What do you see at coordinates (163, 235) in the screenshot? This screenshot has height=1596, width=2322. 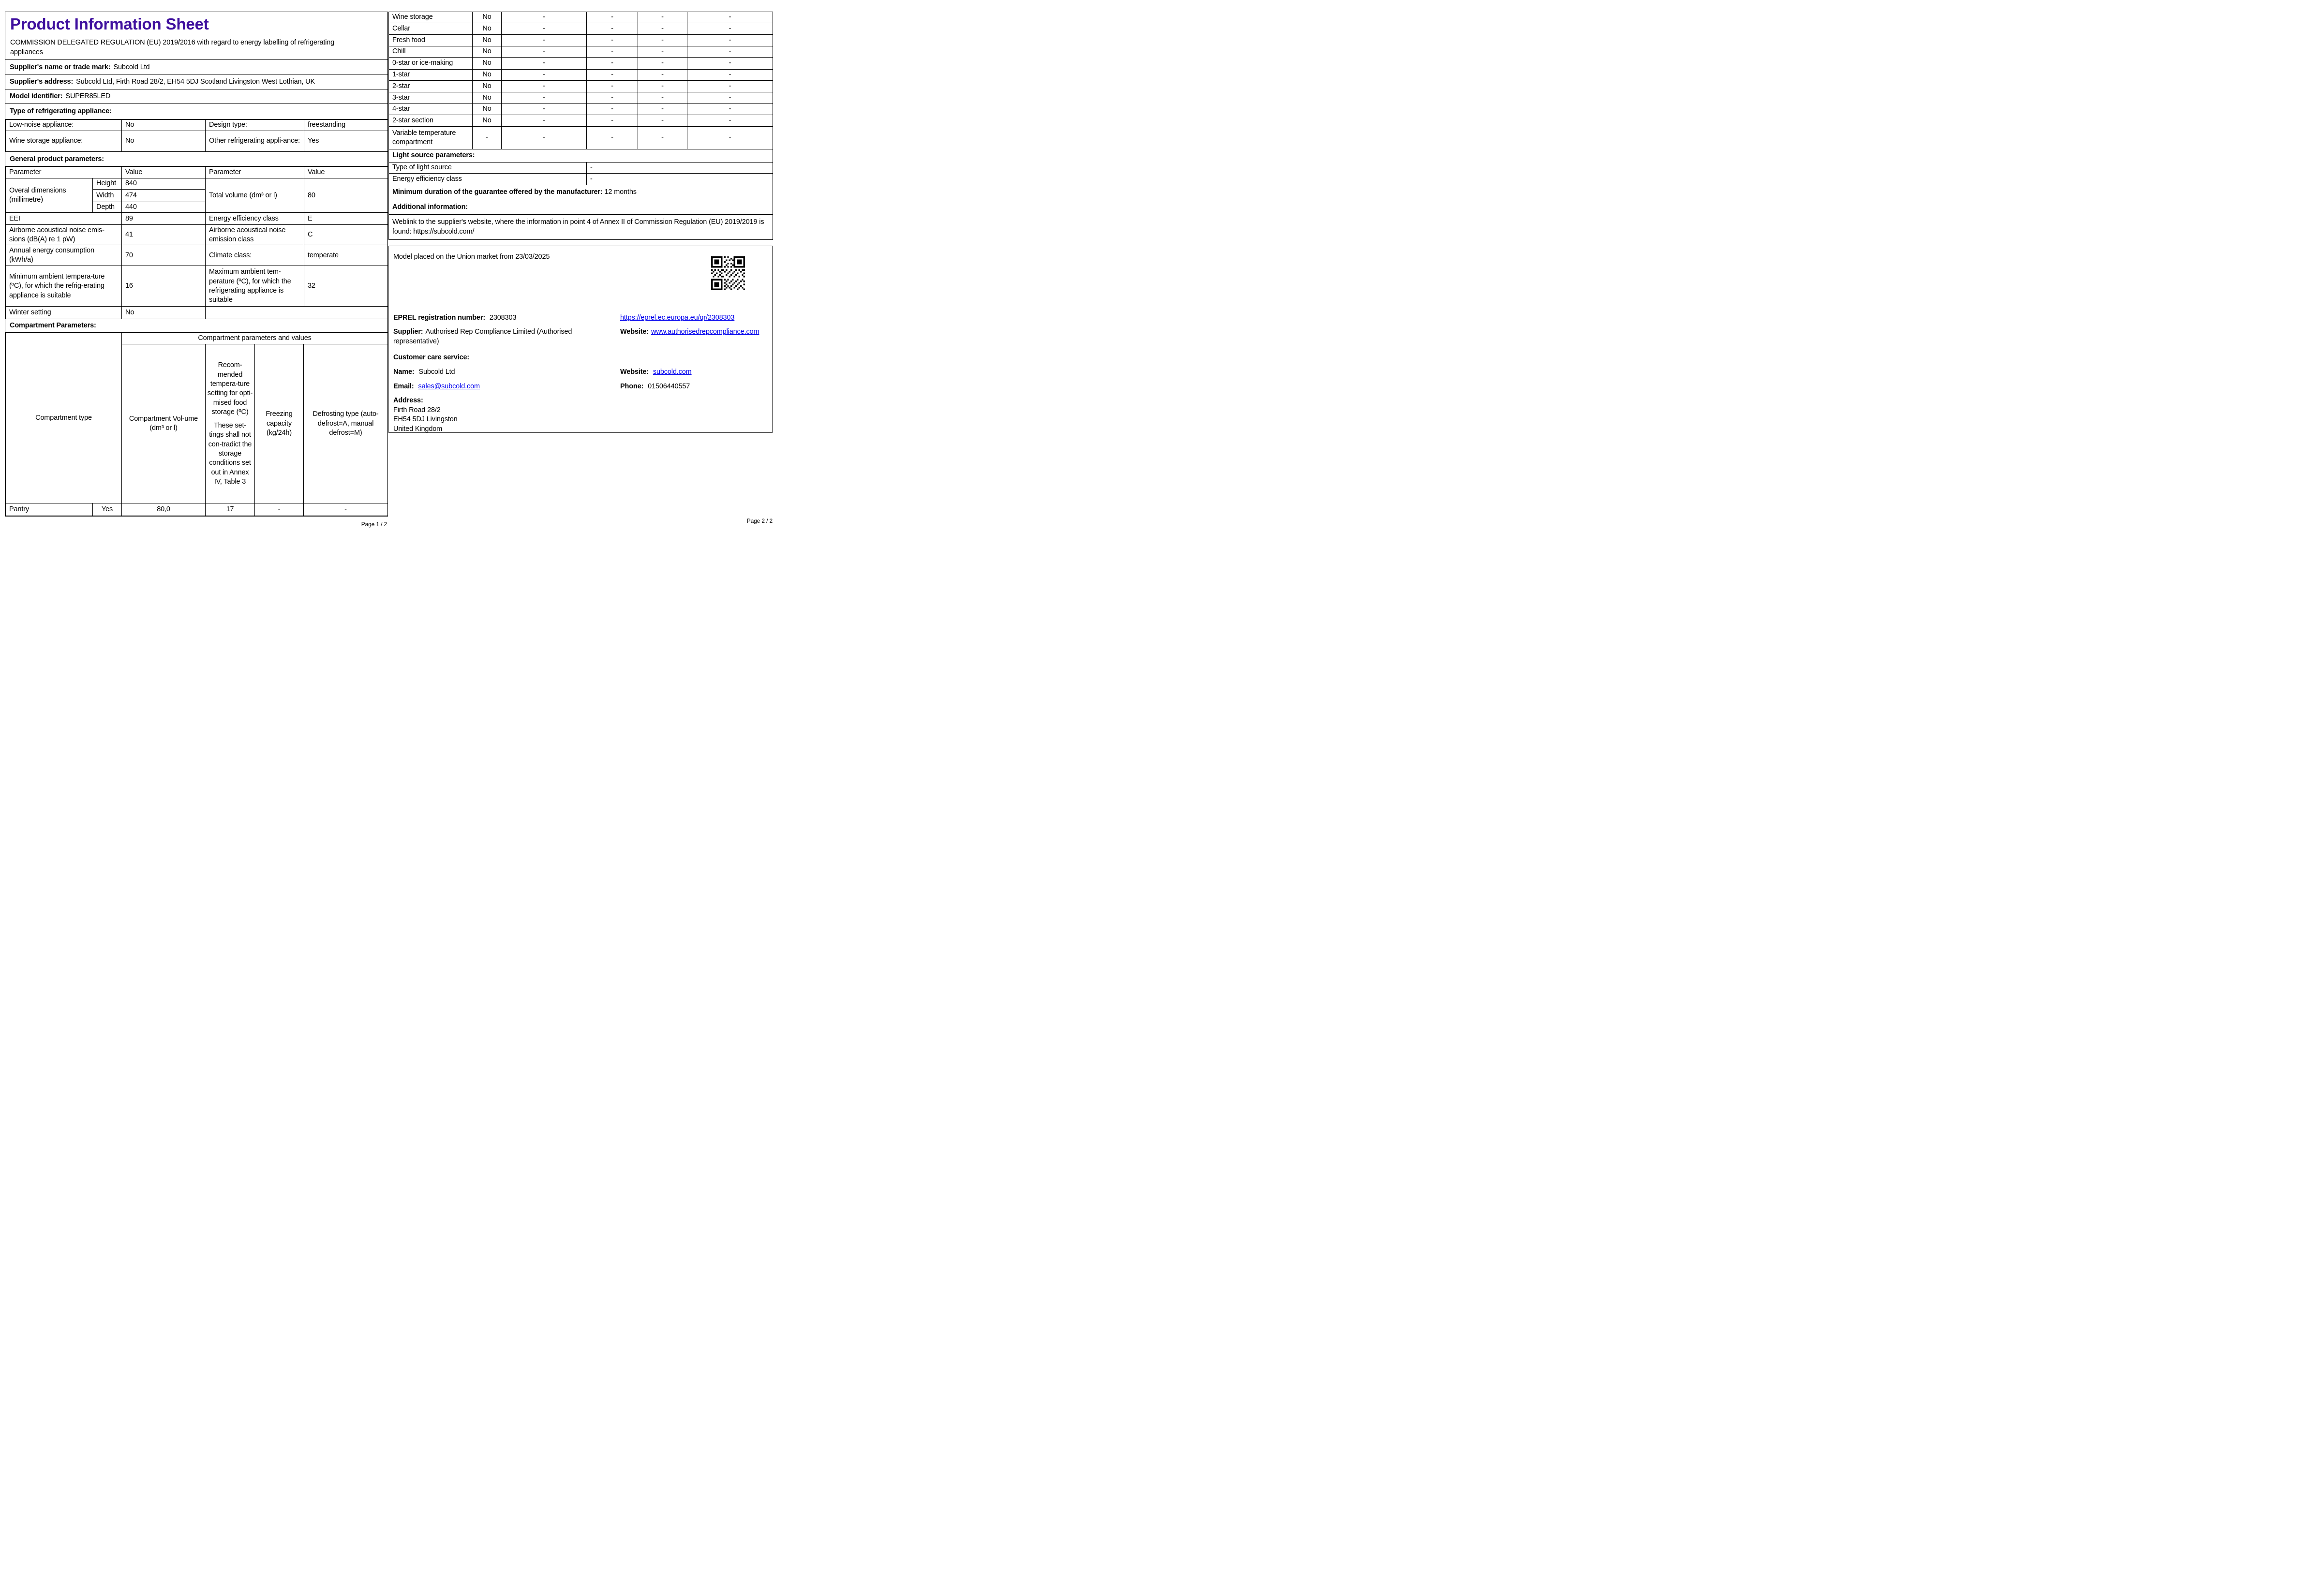 I see `noise-value: 41` at bounding box center [163, 235].